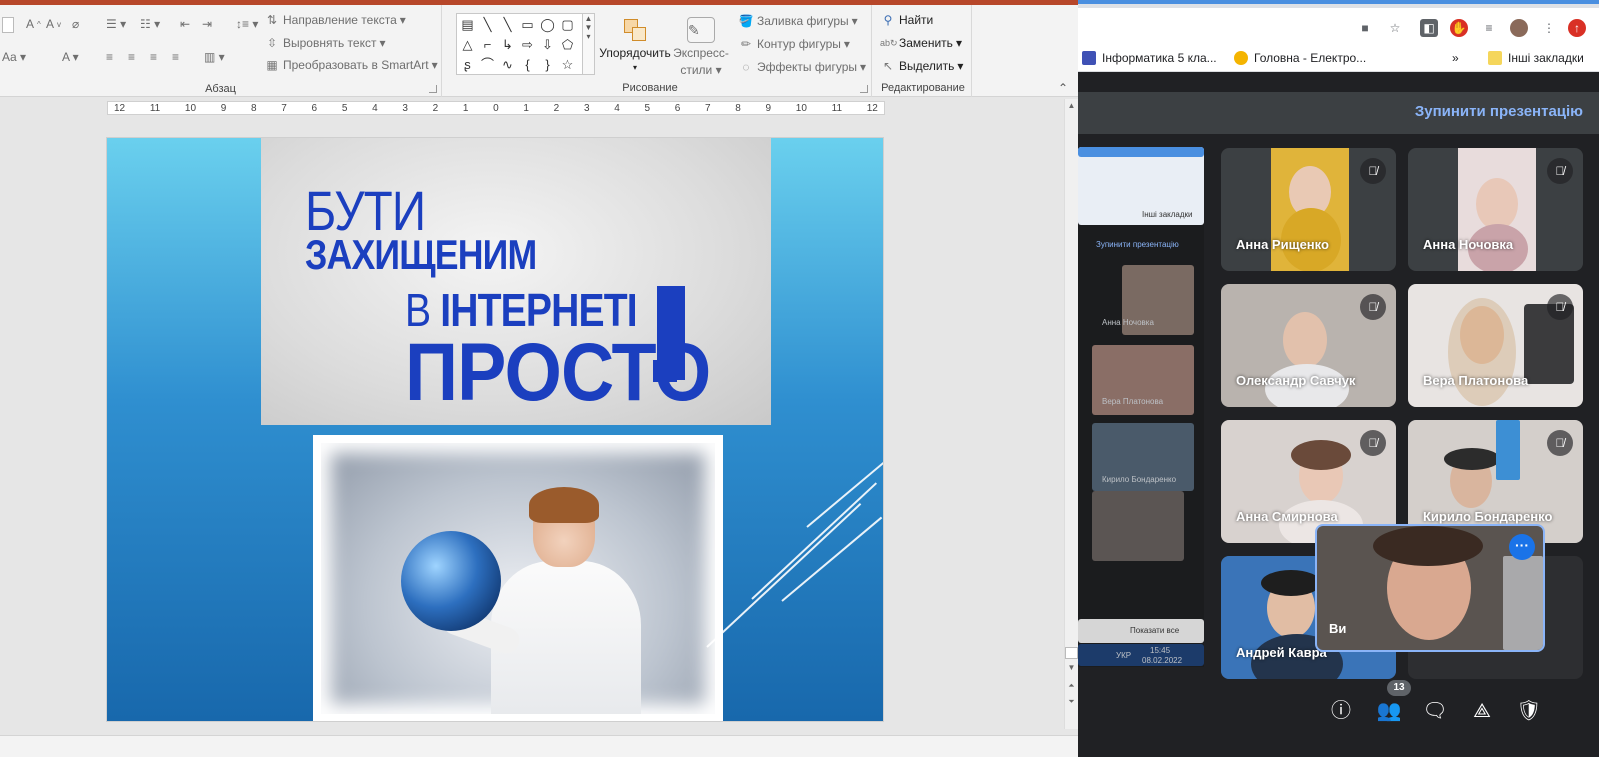  I want to click on right-arrow-shape-icon: ⇨, so click(527, 44).